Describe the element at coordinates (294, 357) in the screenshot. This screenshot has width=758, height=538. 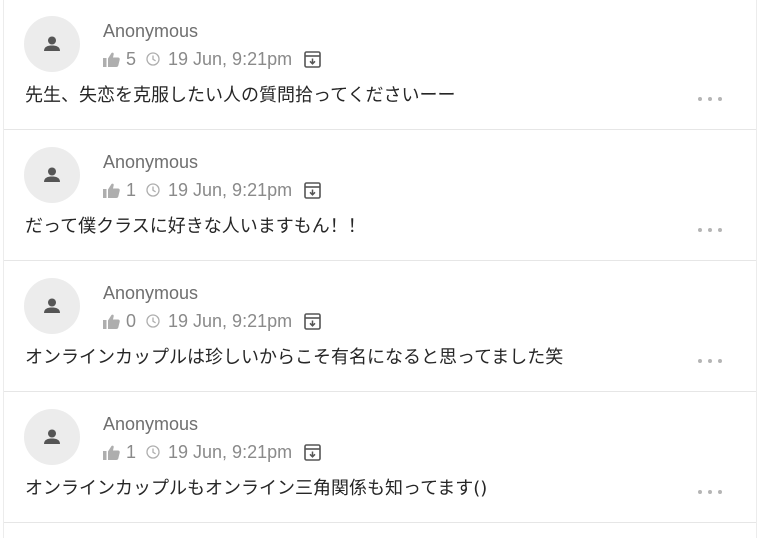
I see `post-text: オンラインカップルは珍しいからこそ有名になると思ってました笑` at that location.